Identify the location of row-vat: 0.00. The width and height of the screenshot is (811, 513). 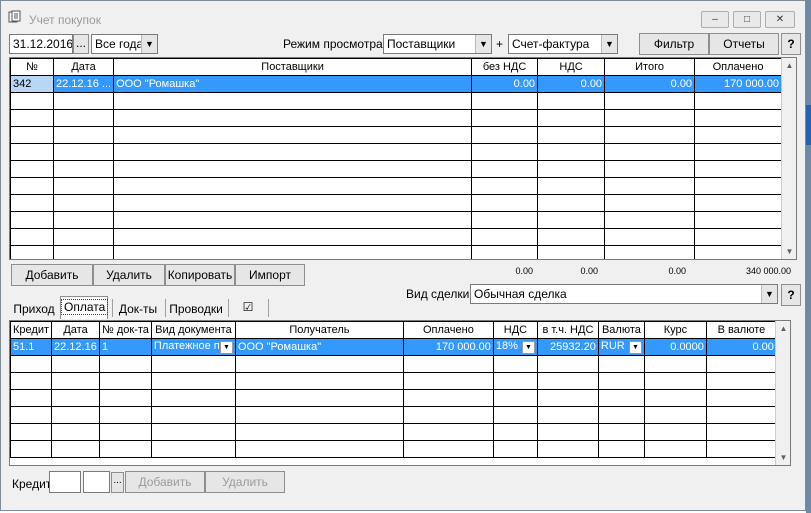
(571, 84).